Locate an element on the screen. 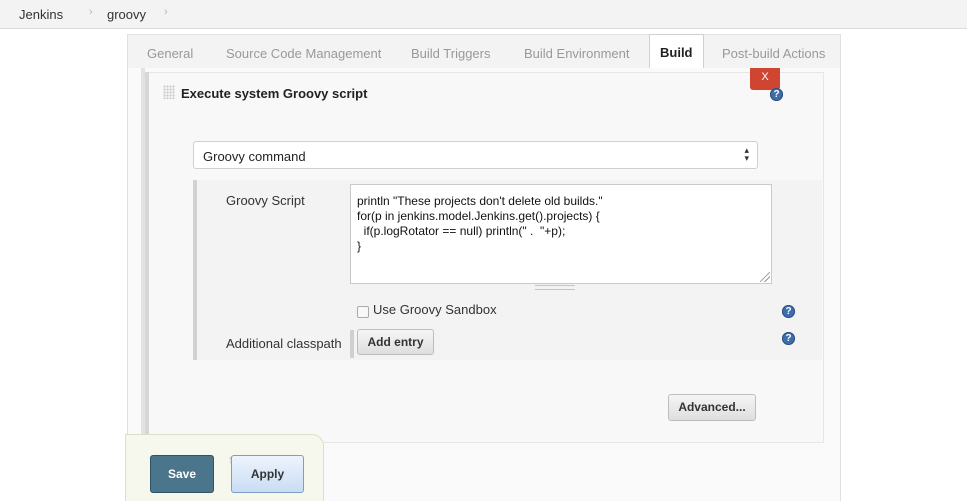  breadcrumb: Jenkins › groovy › is located at coordinates (483, 14).